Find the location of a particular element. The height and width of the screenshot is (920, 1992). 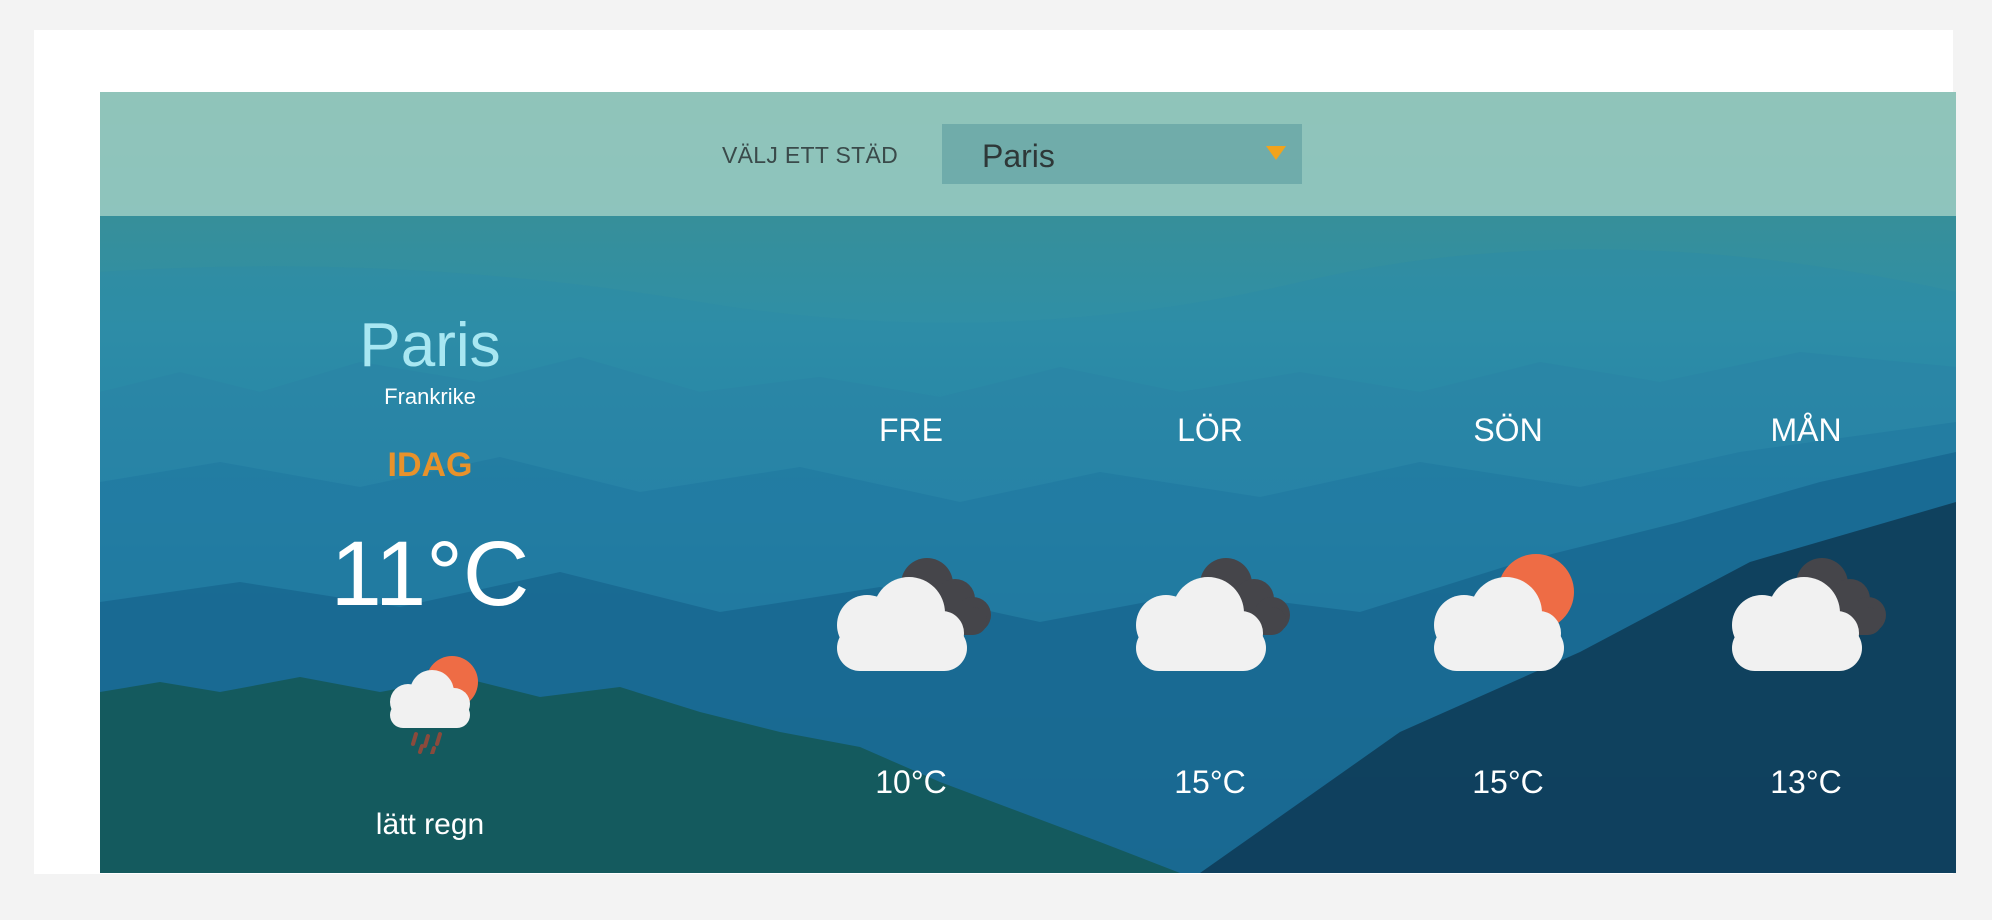

forecast-day-4: MÅN 13°C is located at coordinates (1806, 482).